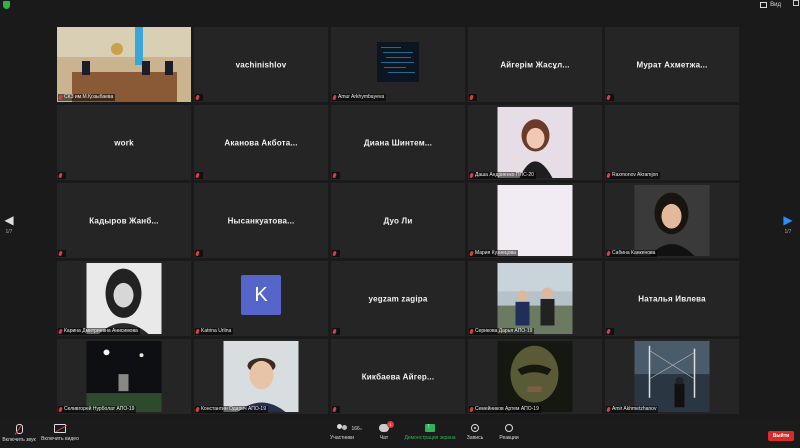  I want to click on share-screen-button: Демонстрация экрана, so click(430, 432).